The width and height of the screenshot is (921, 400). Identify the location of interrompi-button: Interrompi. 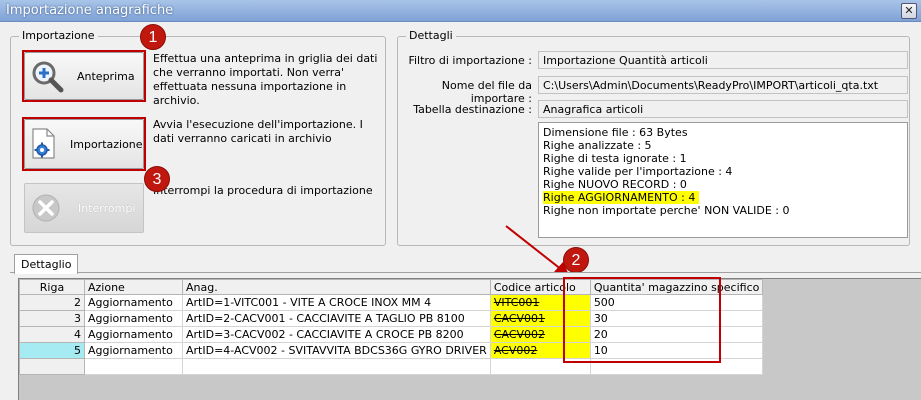
(84, 208).